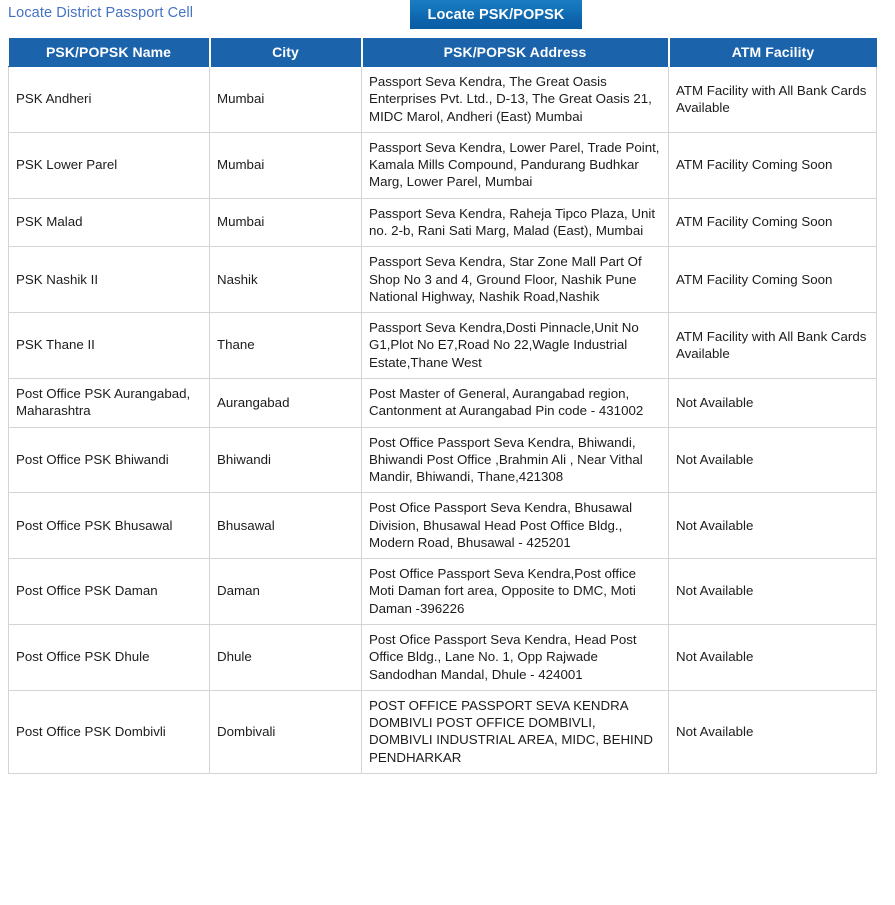 This screenshot has height=905, width=895. Describe the element at coordinates (285, 280) in the screenshot. I see `cell-city: Nashik` at that location.